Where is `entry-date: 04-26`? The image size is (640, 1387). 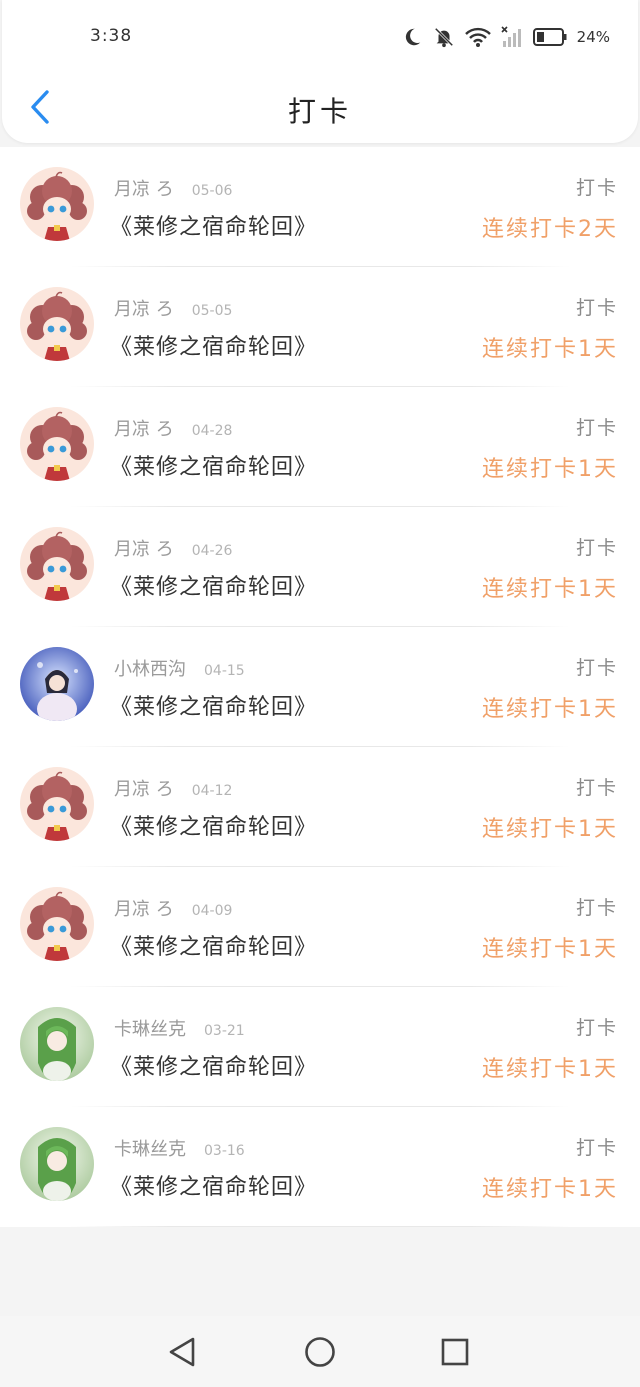
entry-date: 04-26 is located at coordinates (212, 551).